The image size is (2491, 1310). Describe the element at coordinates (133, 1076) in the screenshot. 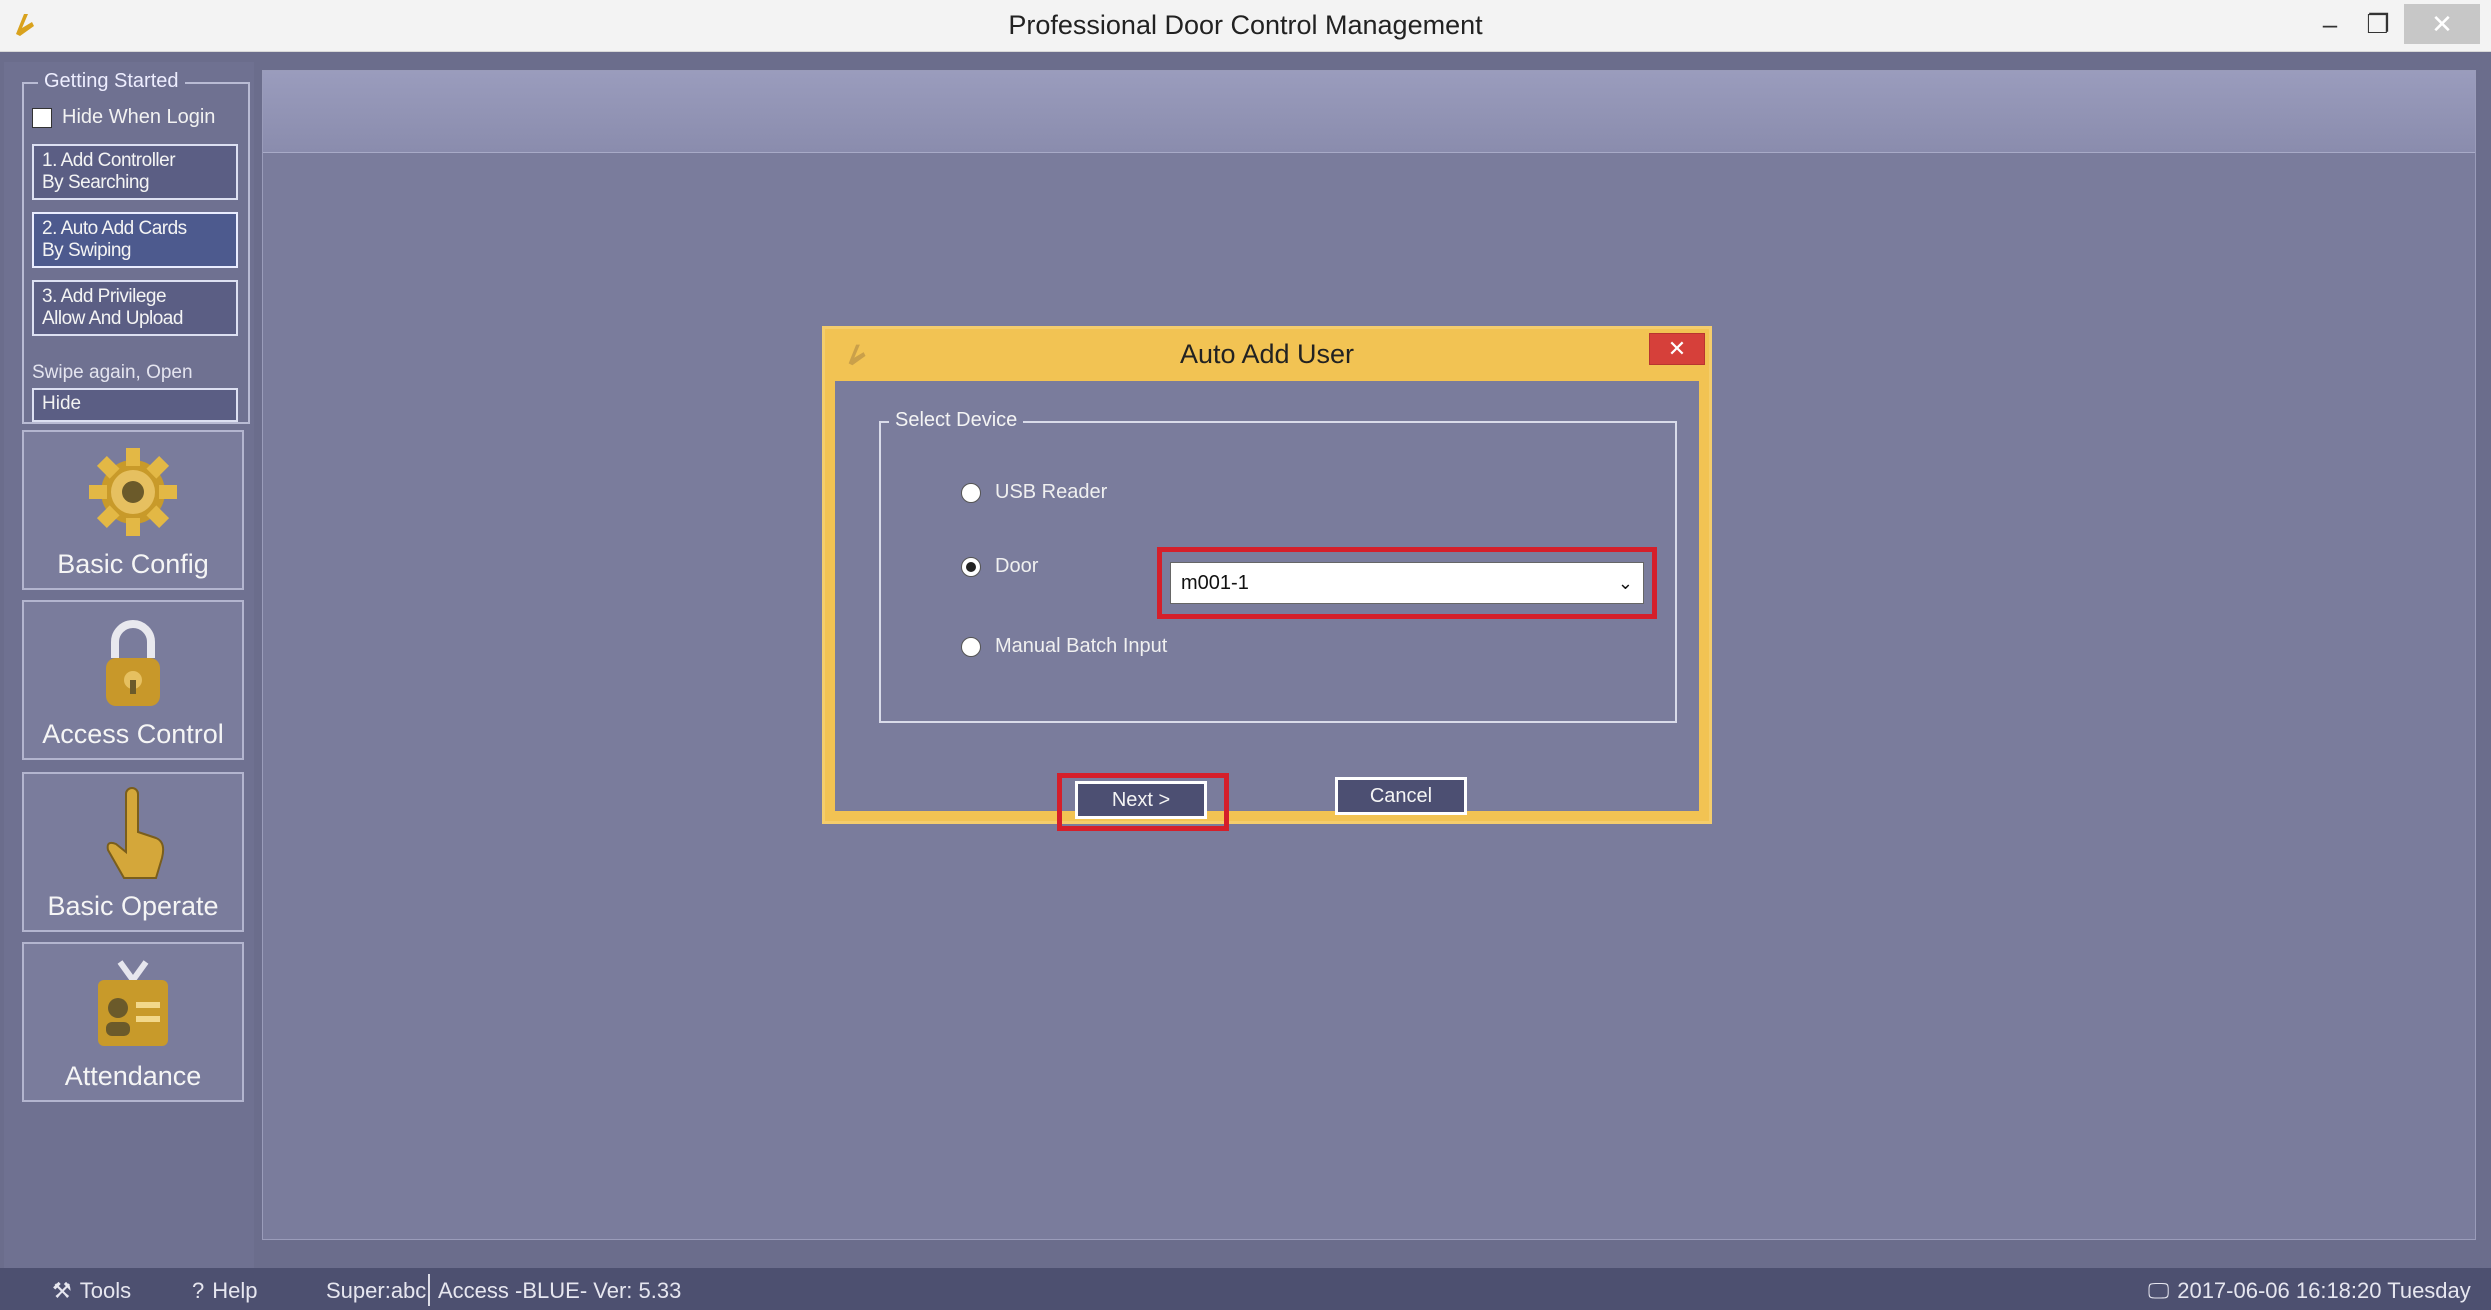

I see `nav-label: Attendance` at that location.